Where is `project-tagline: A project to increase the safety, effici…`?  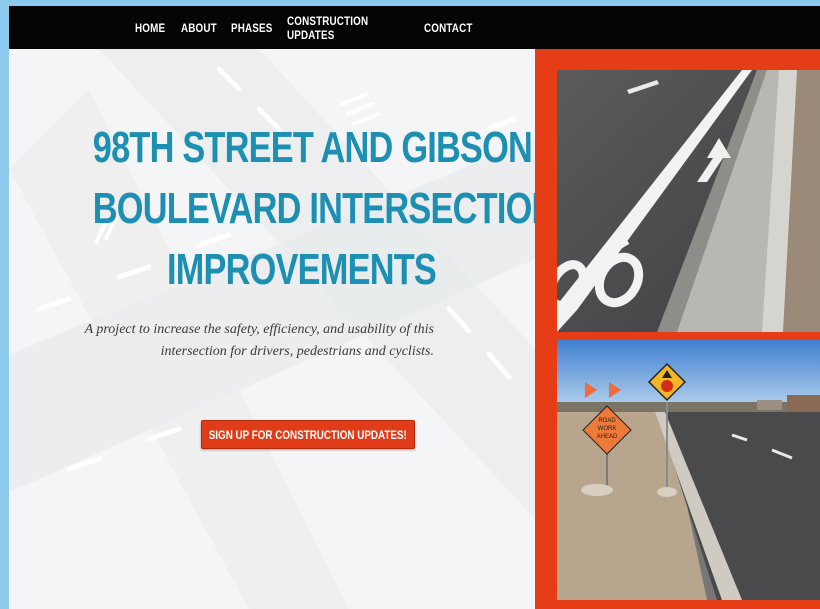 project-tagline: A project to increase the safety, effici… is located at coordinates (259, 340).